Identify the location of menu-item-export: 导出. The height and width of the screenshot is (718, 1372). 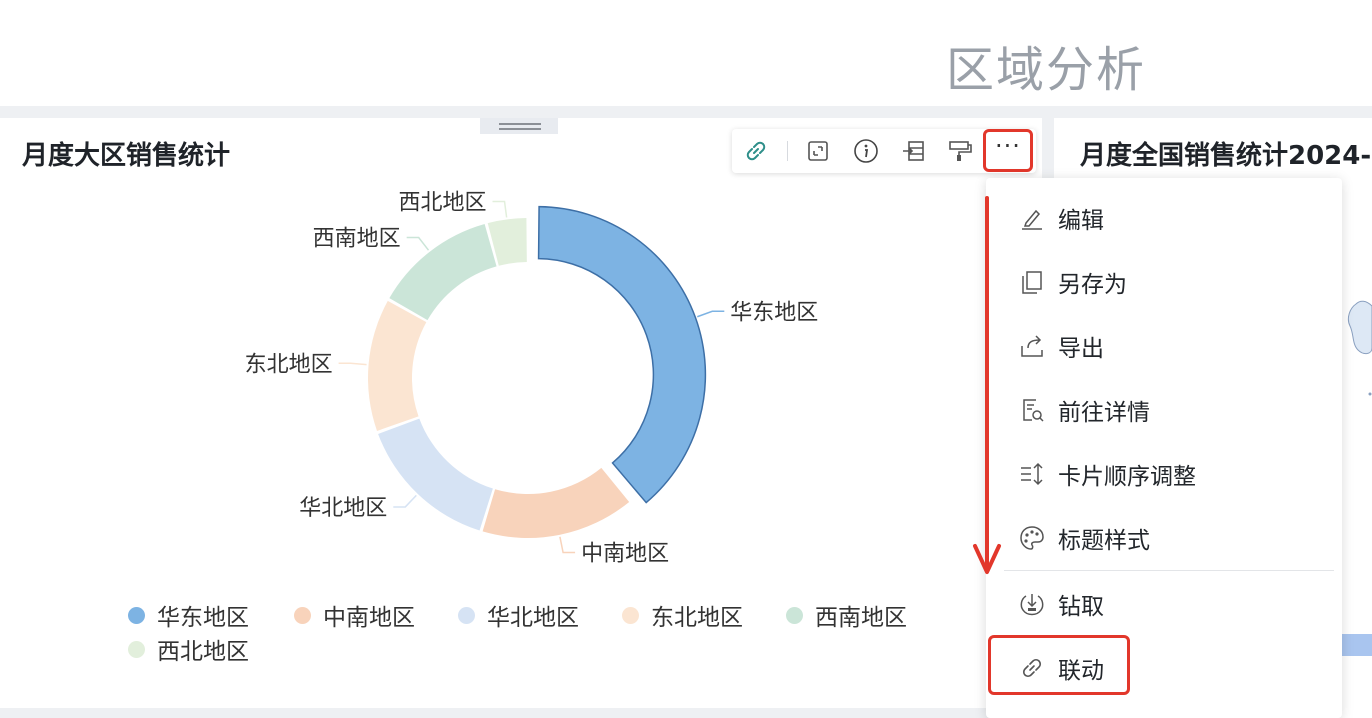
(1164, 346).